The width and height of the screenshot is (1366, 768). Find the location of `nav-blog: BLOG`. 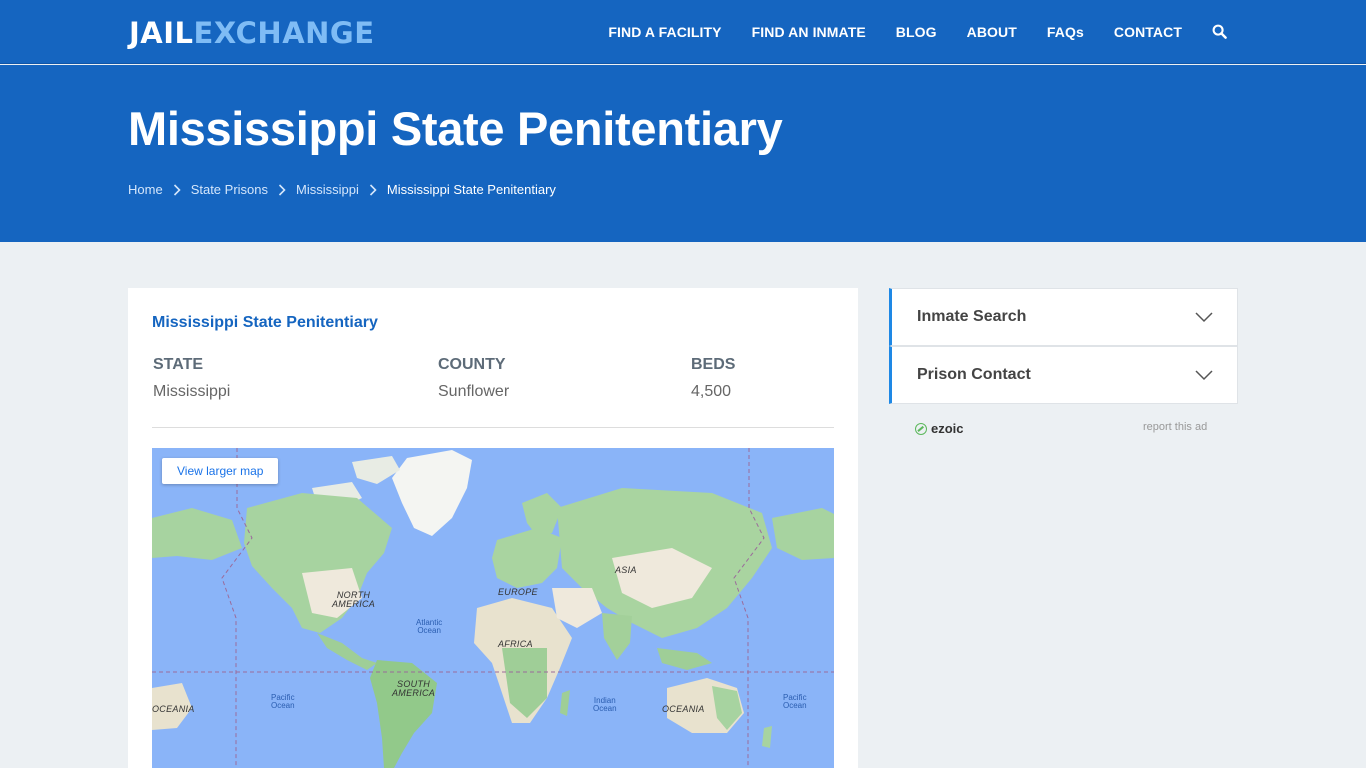

nav-blog: BLOG is located at coordinates (916, 32).